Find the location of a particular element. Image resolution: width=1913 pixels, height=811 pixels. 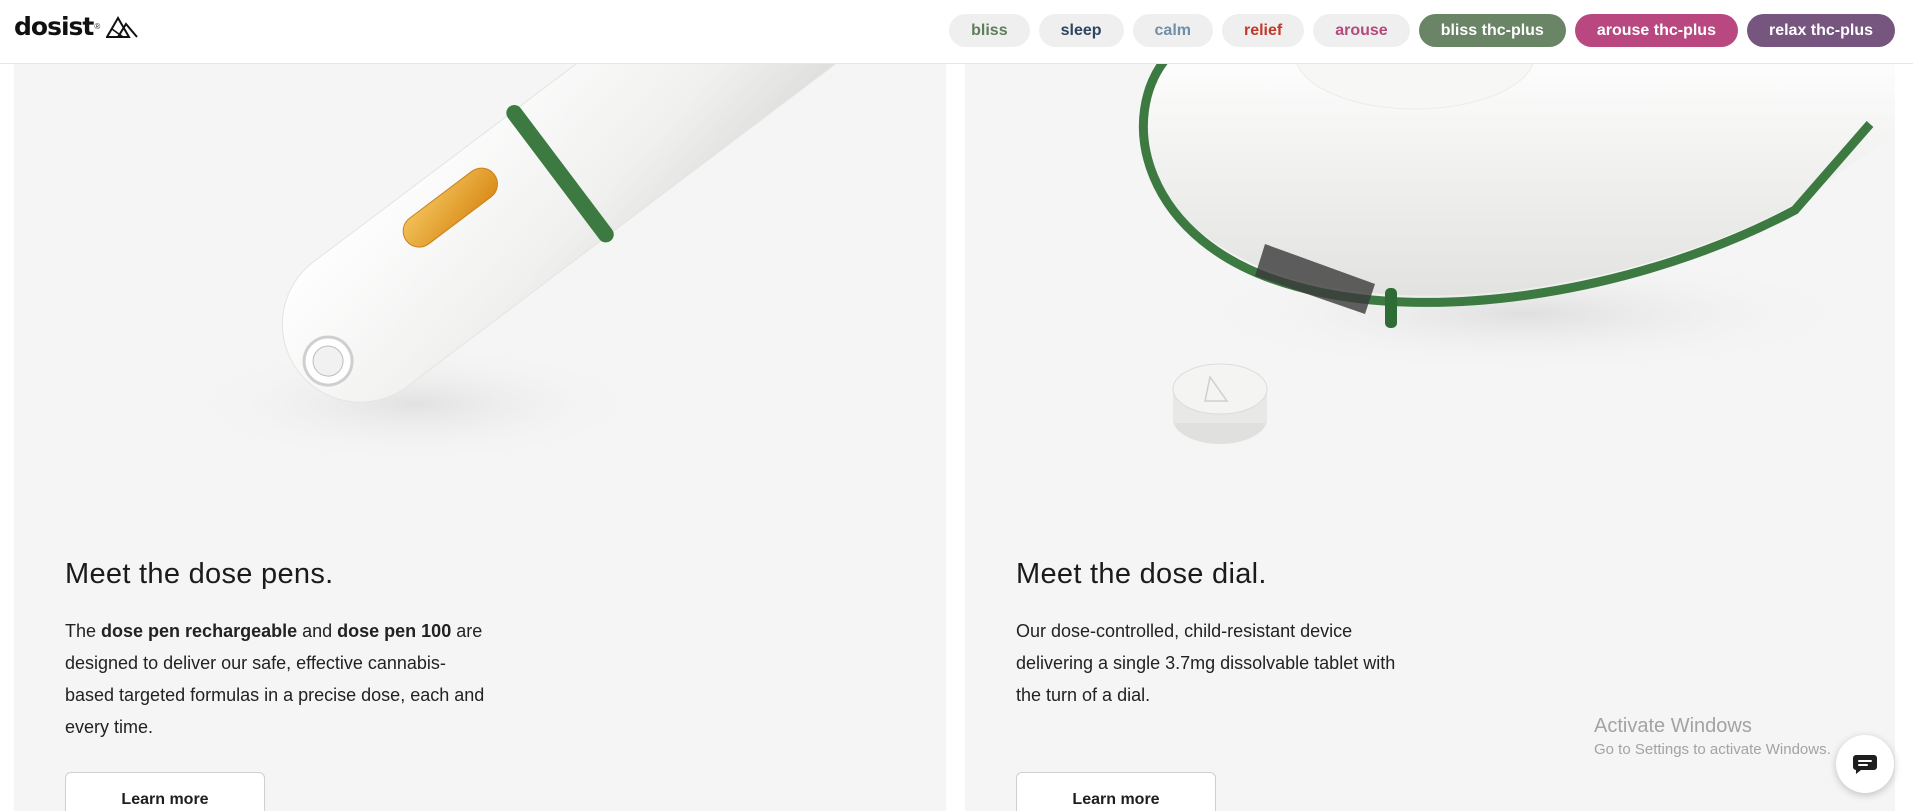

watermark-title: Activate Windows is located at coordinates (1673, 726).